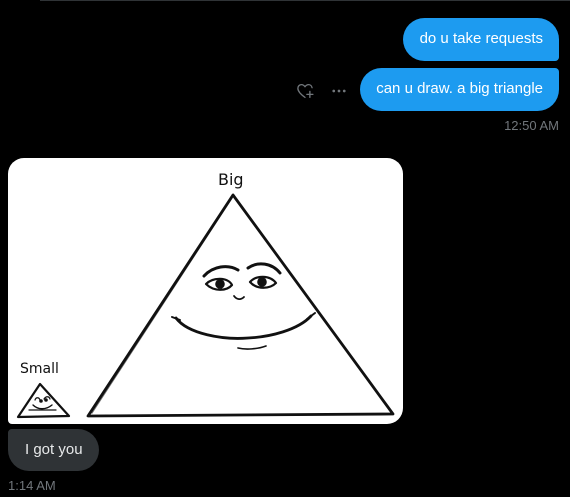  Describe the element at coordinates (339, 91) in the screenshot. I see `more-icon` at that location.